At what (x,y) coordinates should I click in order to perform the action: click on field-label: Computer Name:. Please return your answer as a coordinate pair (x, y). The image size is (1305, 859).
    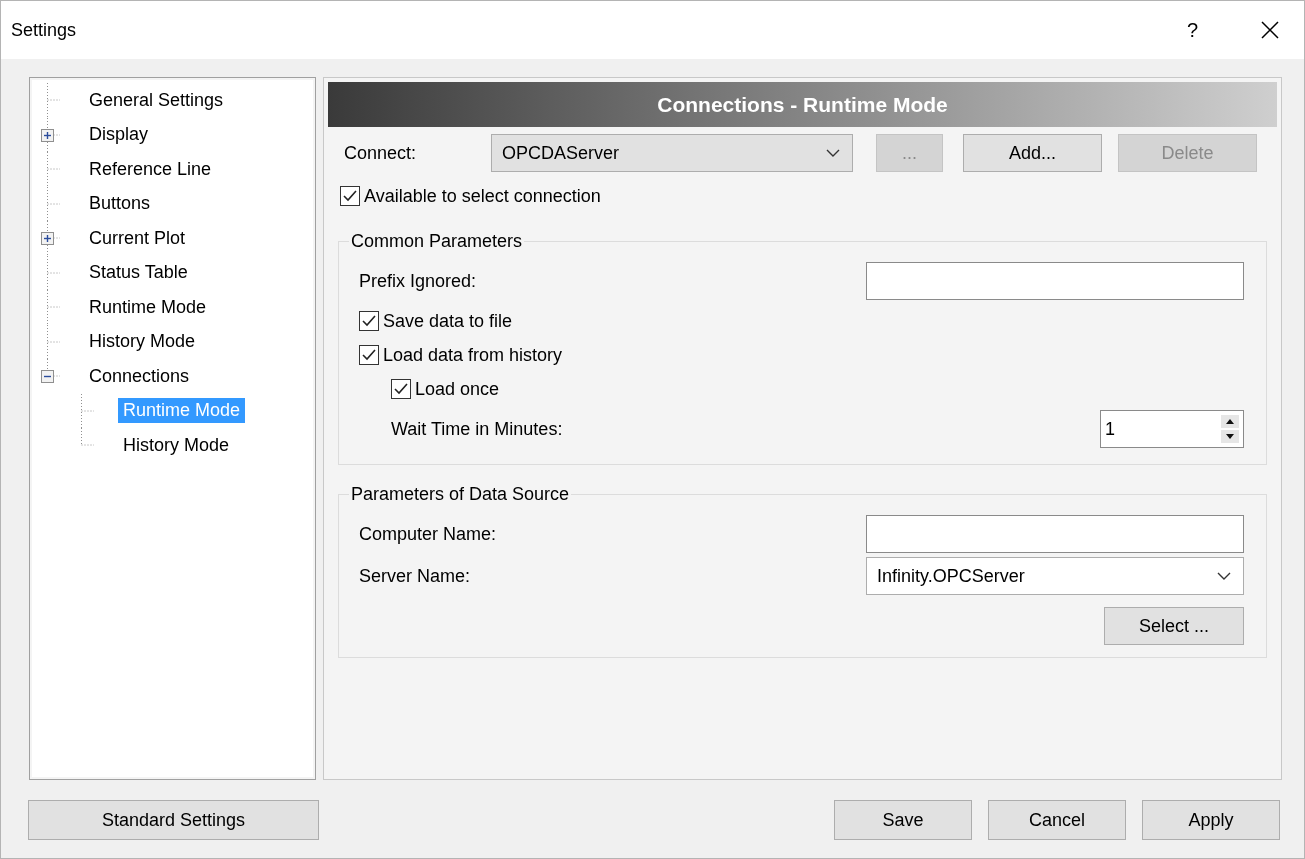
    Looking at the image, I should click on (428, 534).